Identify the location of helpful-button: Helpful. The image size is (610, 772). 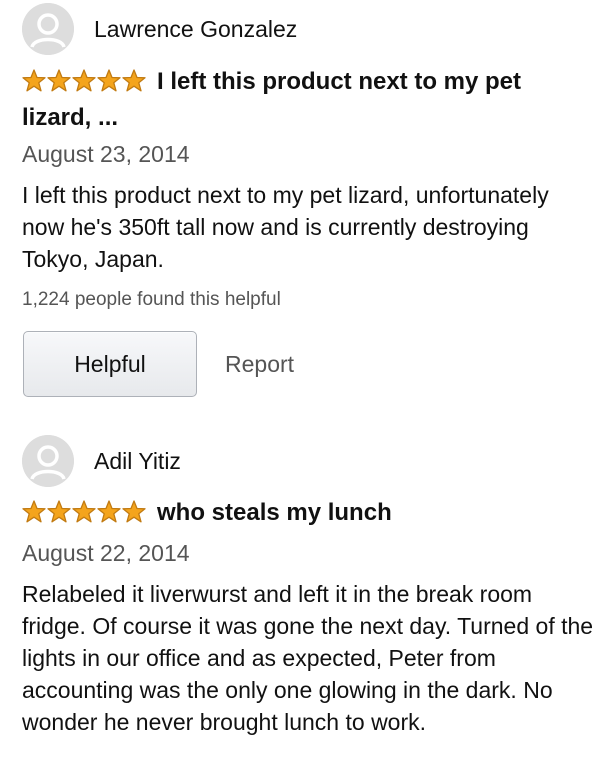
(110, 364).